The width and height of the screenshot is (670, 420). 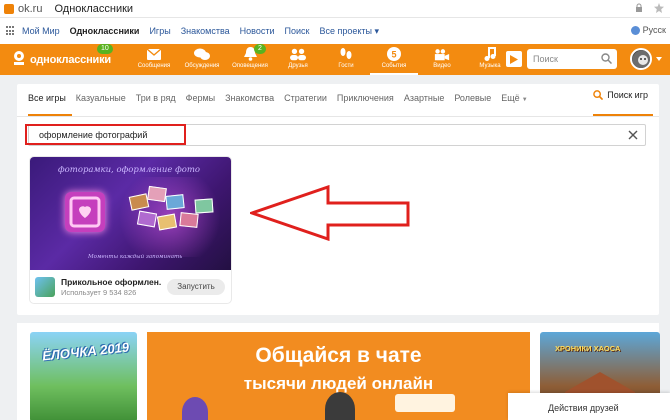 What do you see at coordinates (196, 287) in the screenshot?
I see `launch-game-button: Запустить` at bounding box center [196, 287].